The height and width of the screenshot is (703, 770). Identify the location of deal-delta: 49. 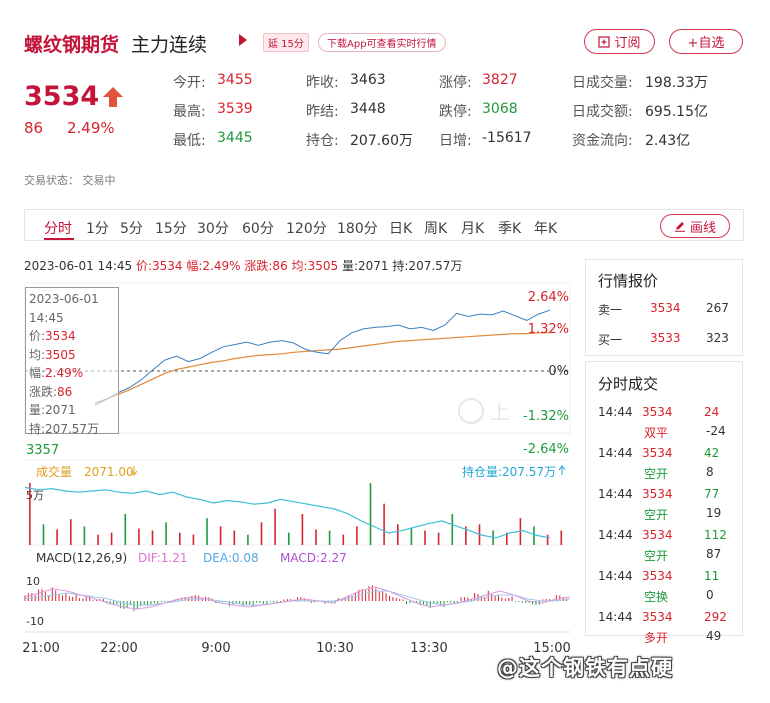
(714, 636).